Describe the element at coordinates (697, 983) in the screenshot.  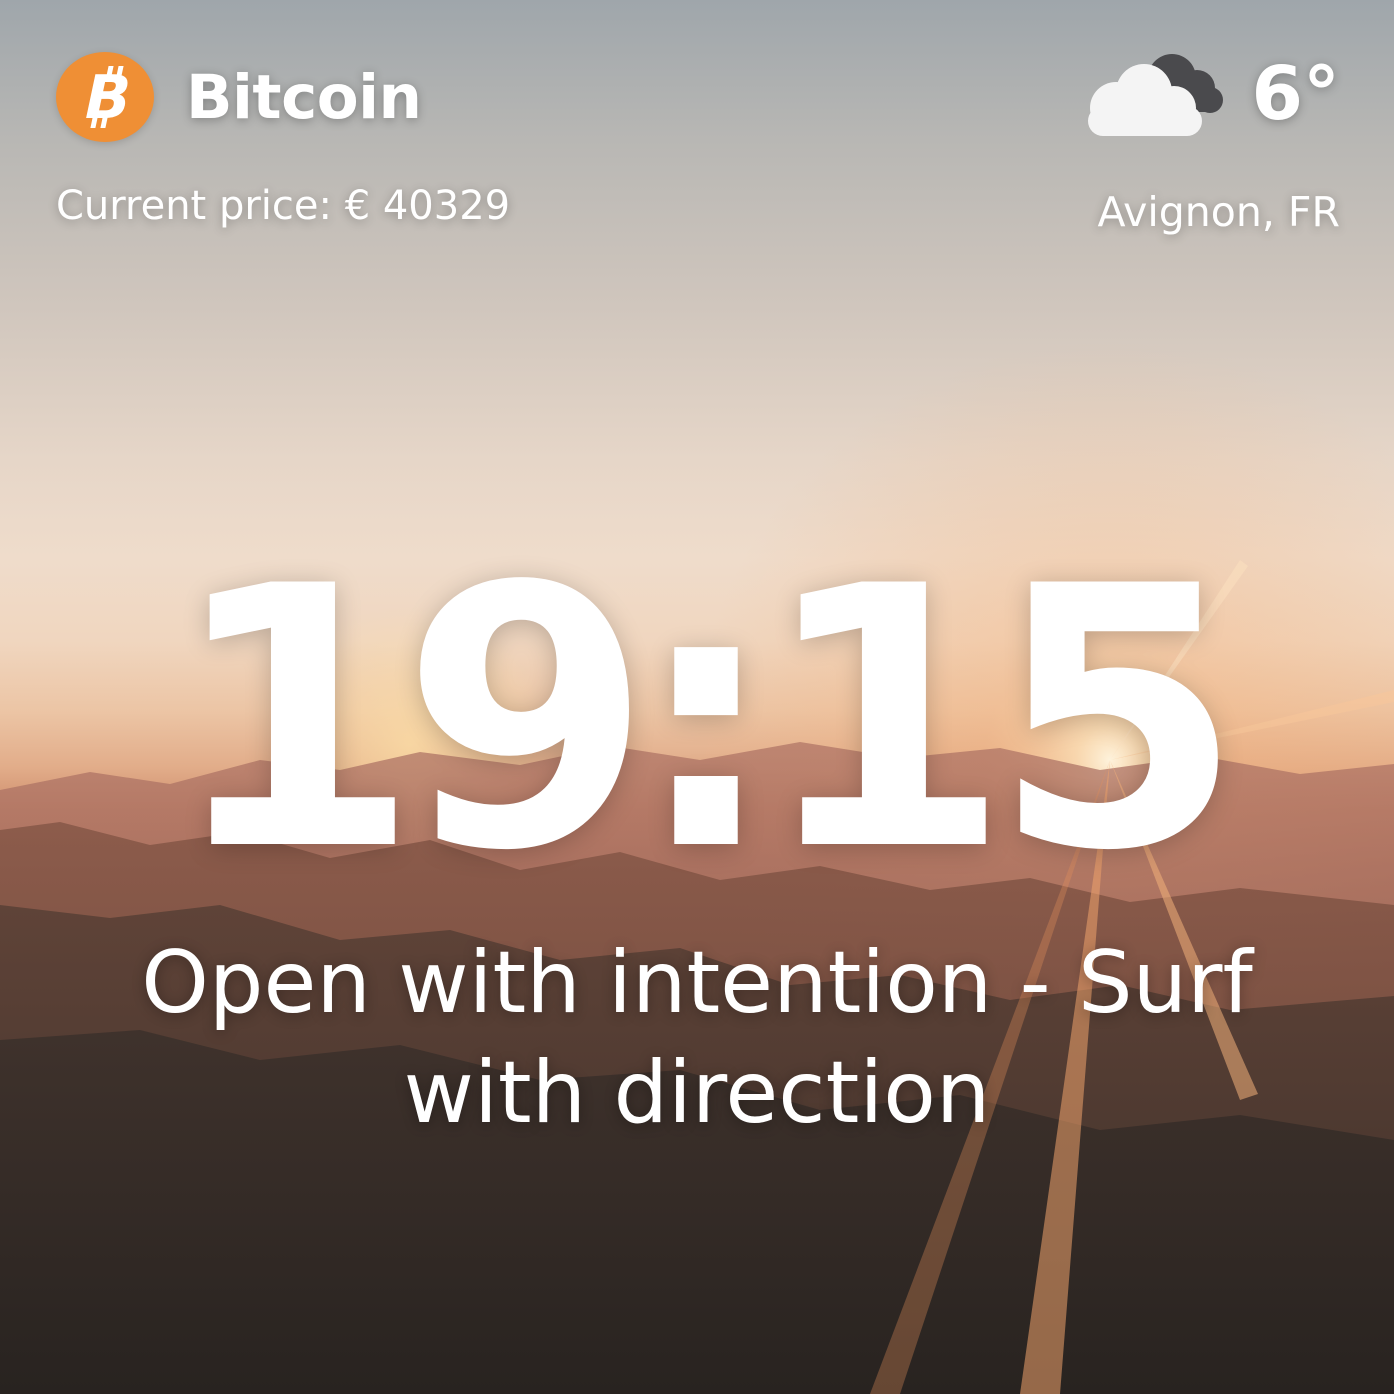
I see `quote-line-1: Open with intention - Surf` at that location.